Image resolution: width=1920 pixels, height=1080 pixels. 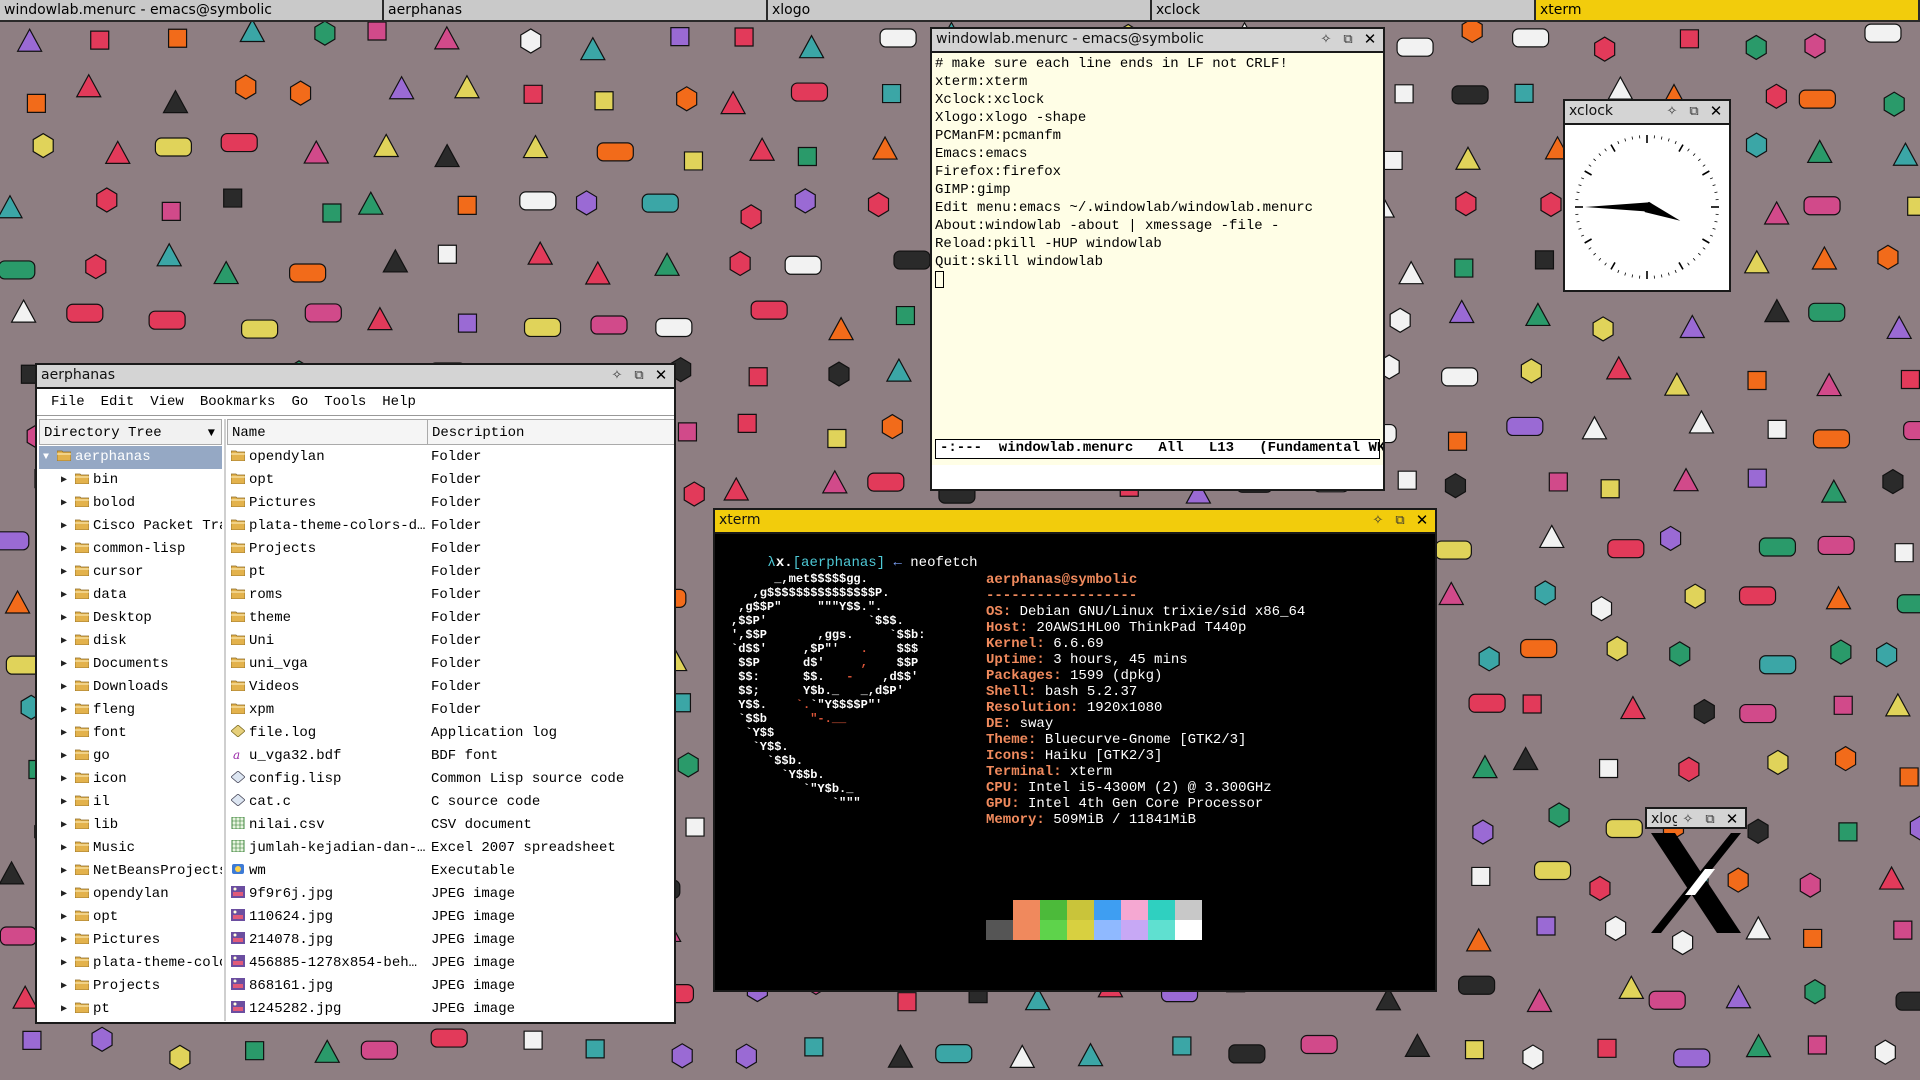 What do you see at coordinates (118, 402) in the screenshot?
I see `menu-edit: Edit` at bounding box center [118, 402].